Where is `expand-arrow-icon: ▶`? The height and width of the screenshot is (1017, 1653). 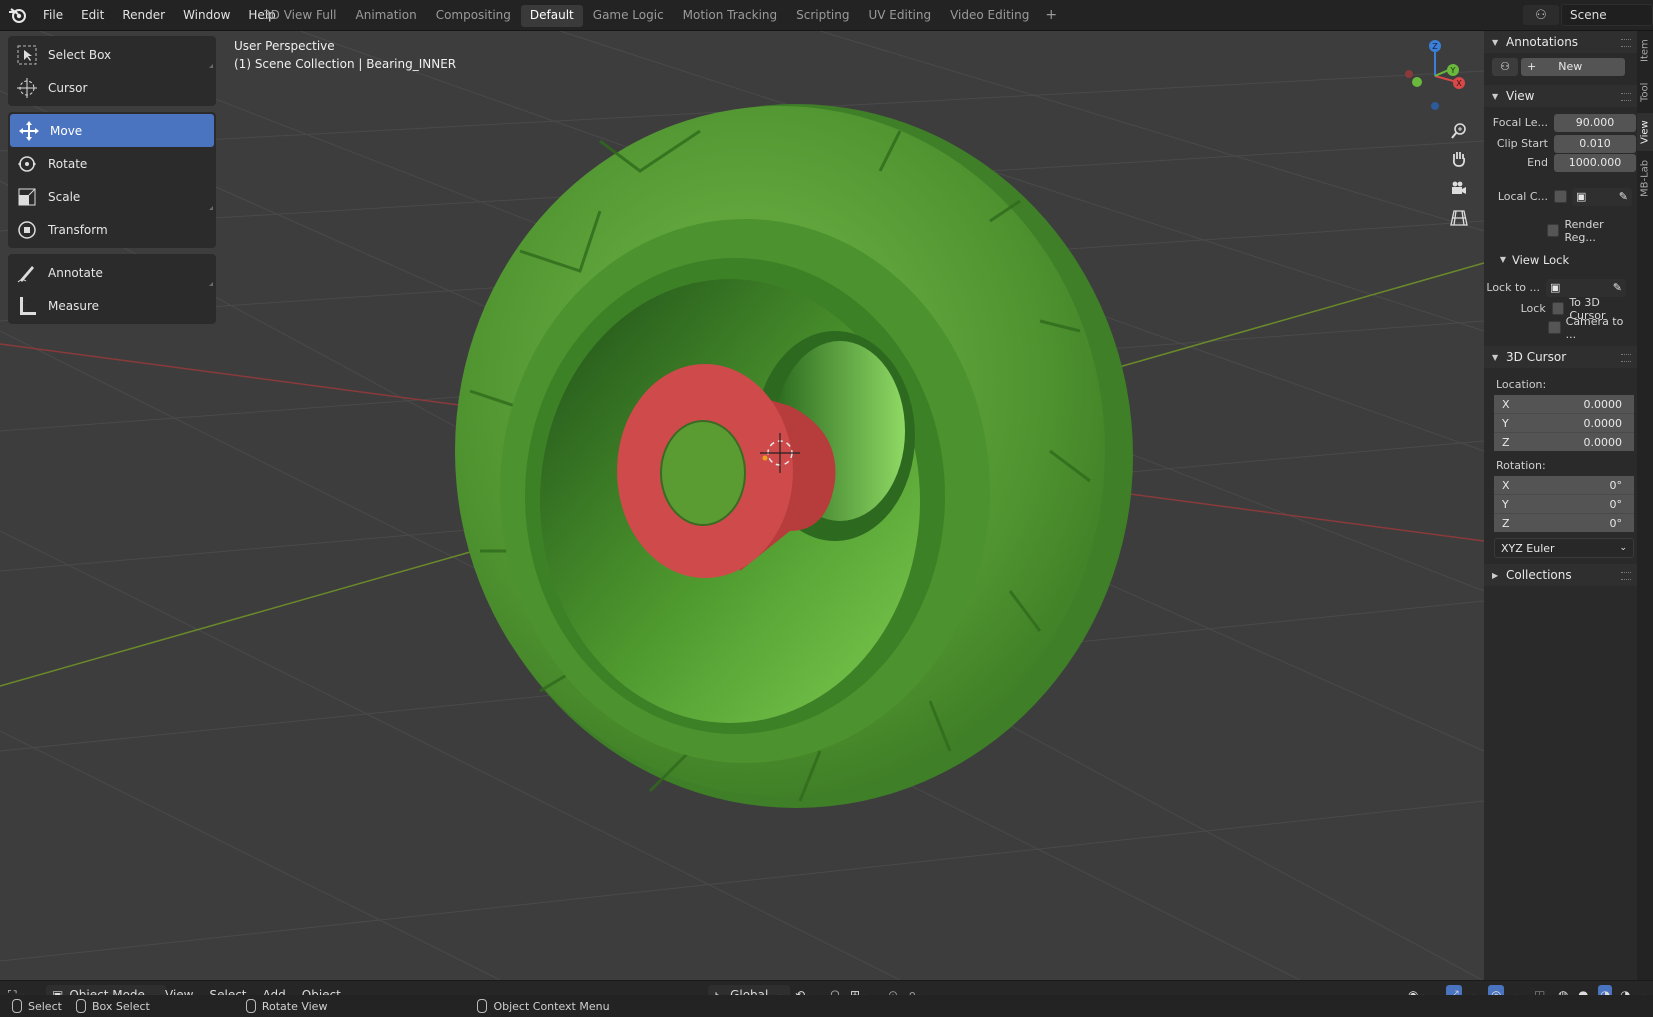 expand-arrow-icon: ▶ is located at coordinates (1495, 575).